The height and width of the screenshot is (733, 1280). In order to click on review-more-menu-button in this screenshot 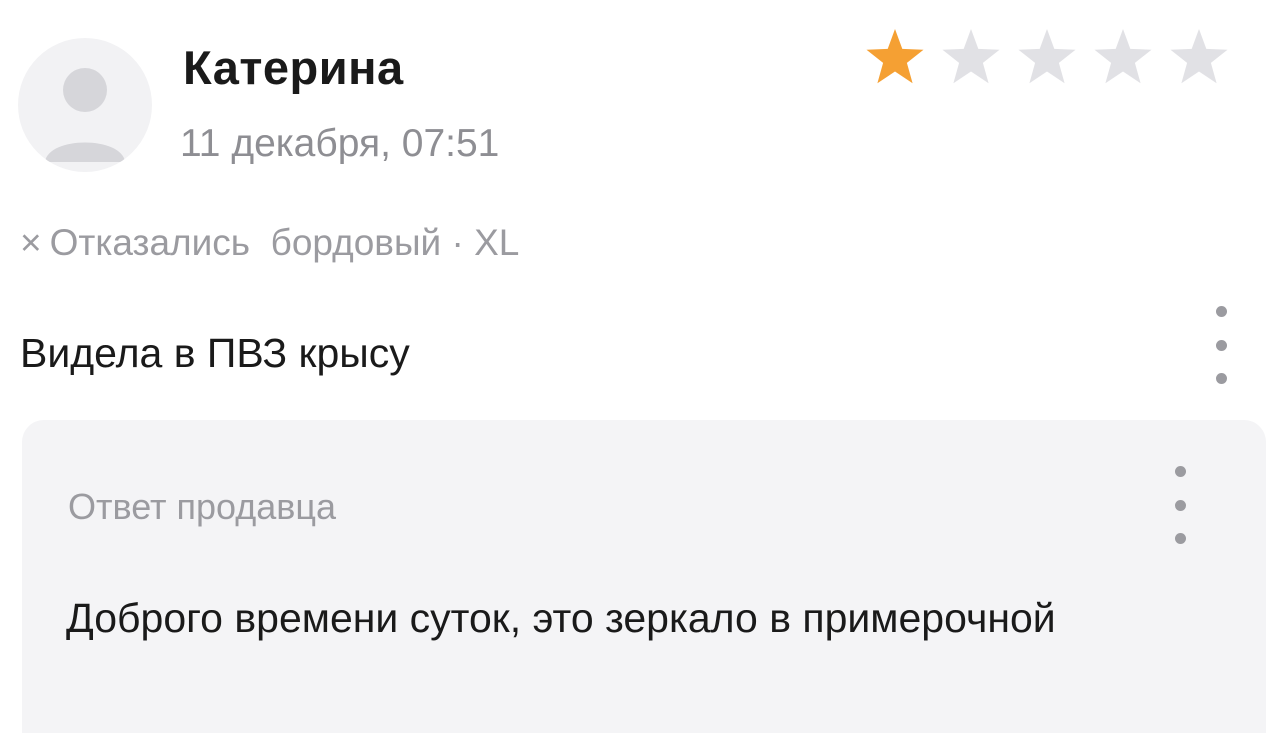, I will do `click(1221, 345)`.